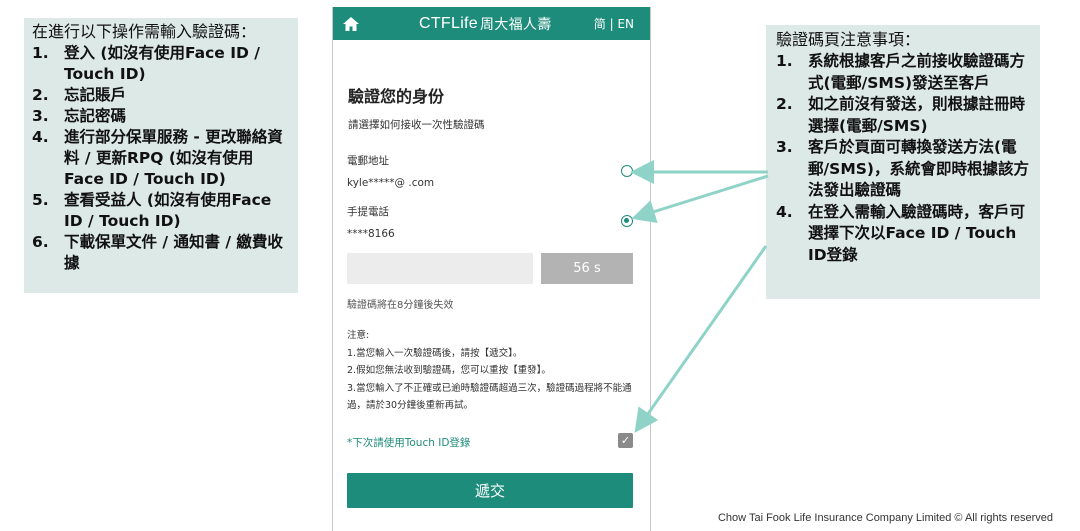 The height and width of the screenshot is (531, 1080). I want to click on page-subtitle: 請選擇如何接收一次性驗證碼, so click(416, 125).